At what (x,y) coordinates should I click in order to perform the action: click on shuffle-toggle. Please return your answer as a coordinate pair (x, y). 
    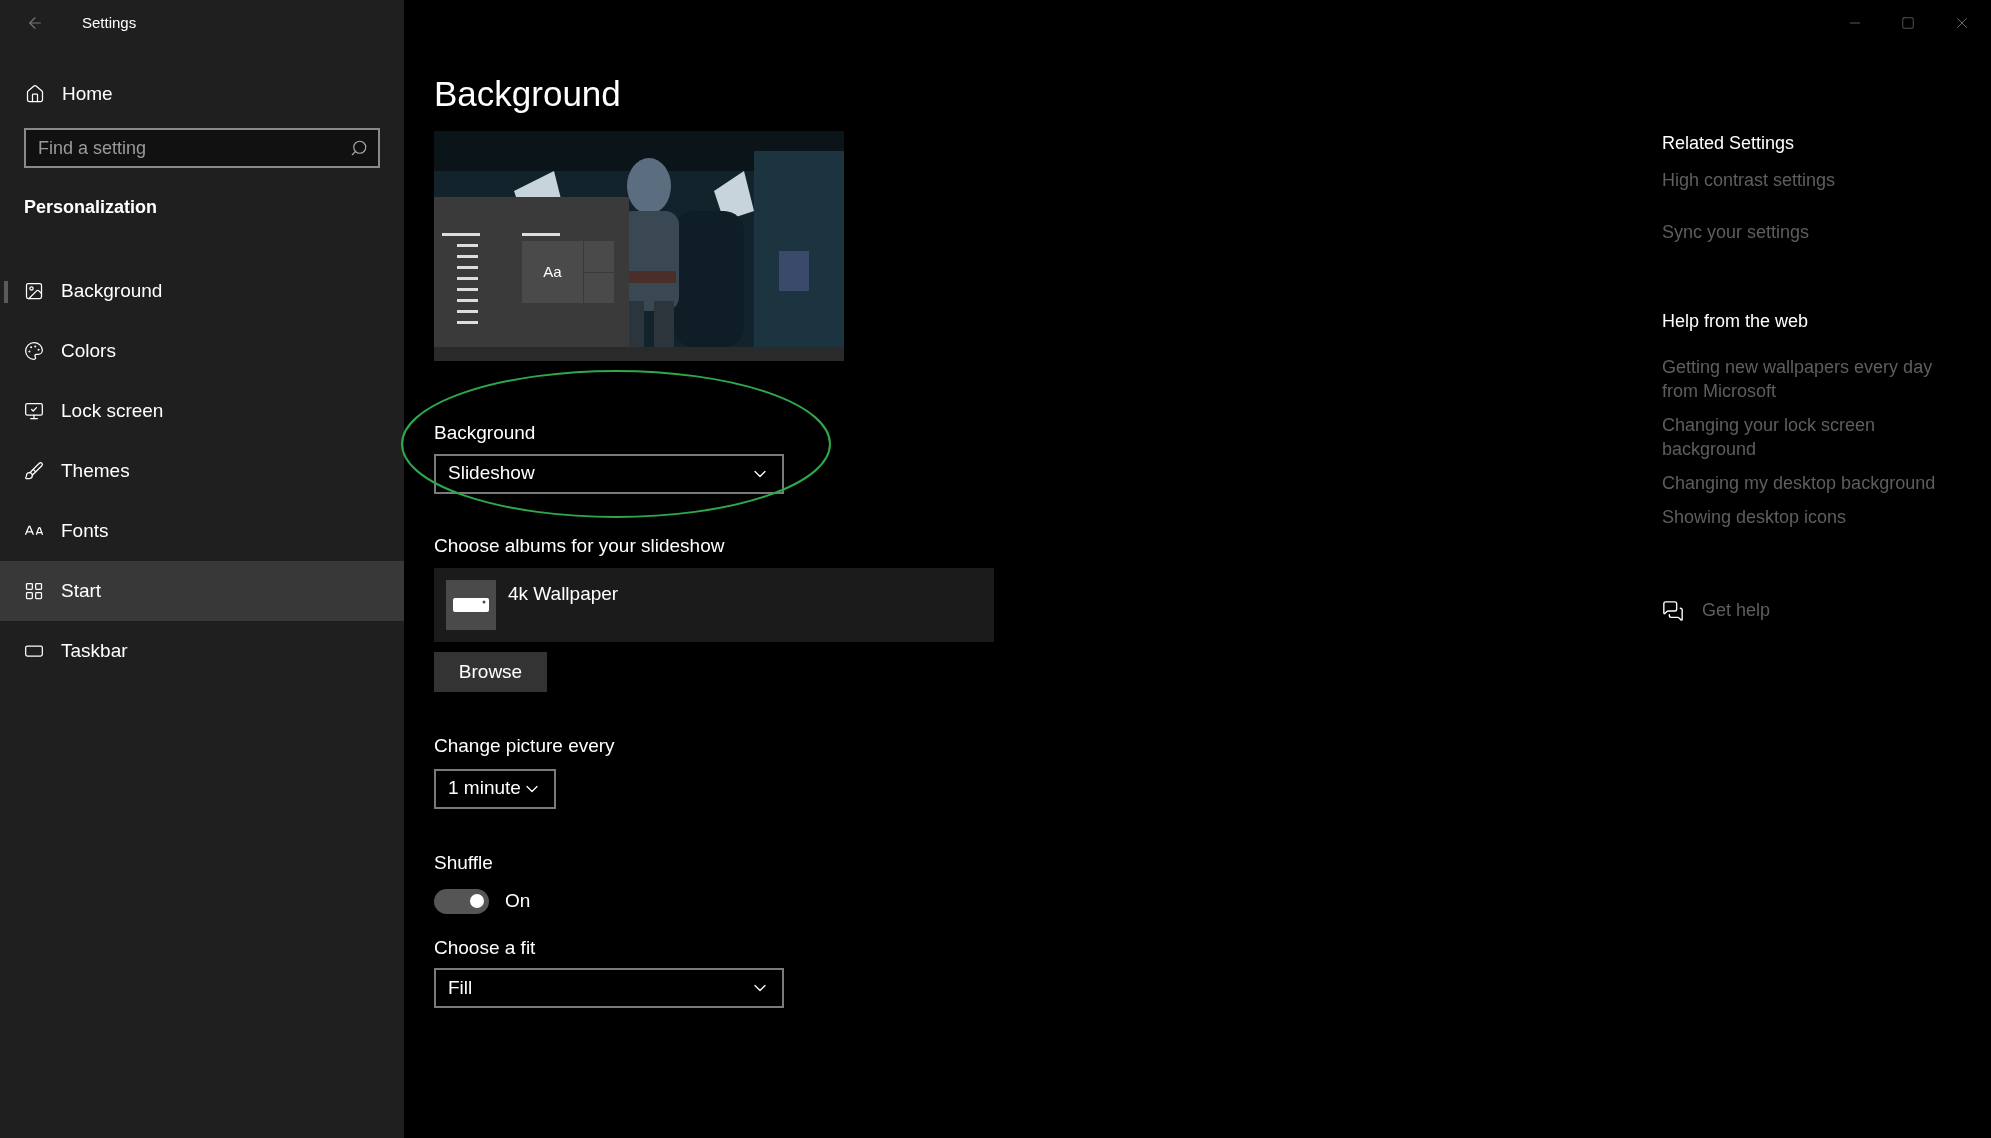
    Looking at the image, I should click on (461, 901).